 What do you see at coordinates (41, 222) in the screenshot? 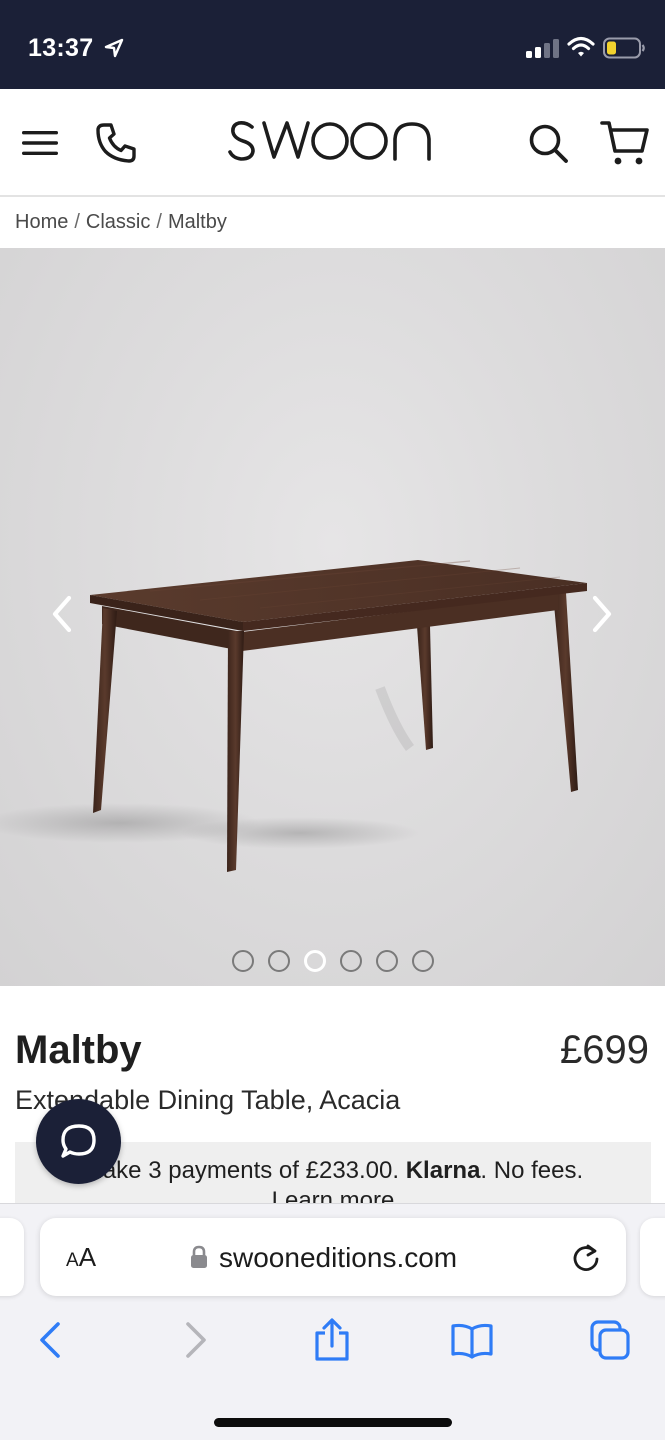
I see `breadcrumb-home: Home` at bounding box center [41, 222].